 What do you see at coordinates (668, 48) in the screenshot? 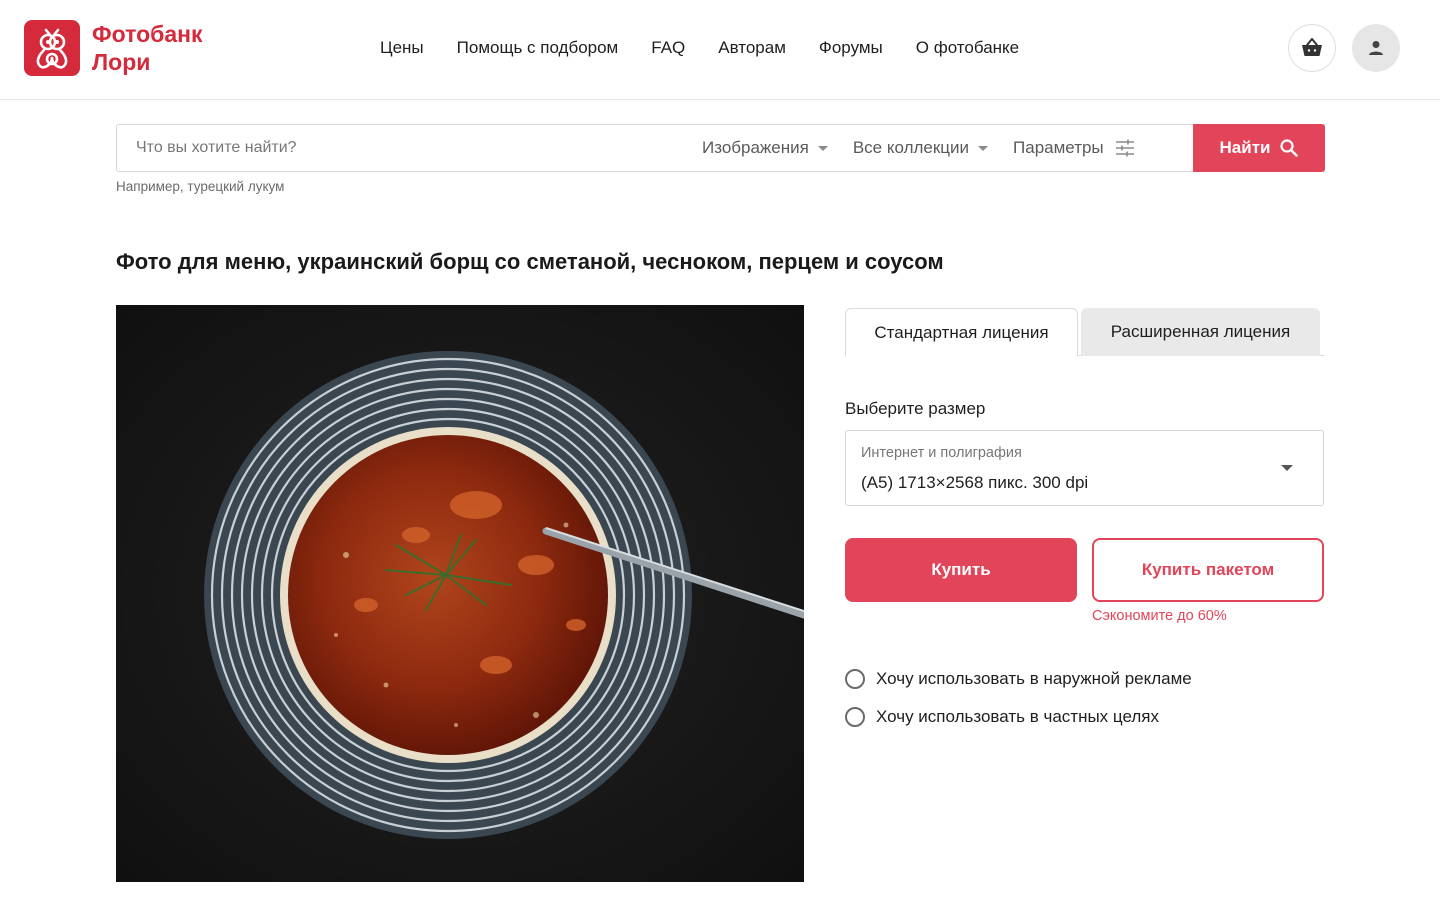
I see `nav-faq: FAQ` at bounding box center [668, 48].